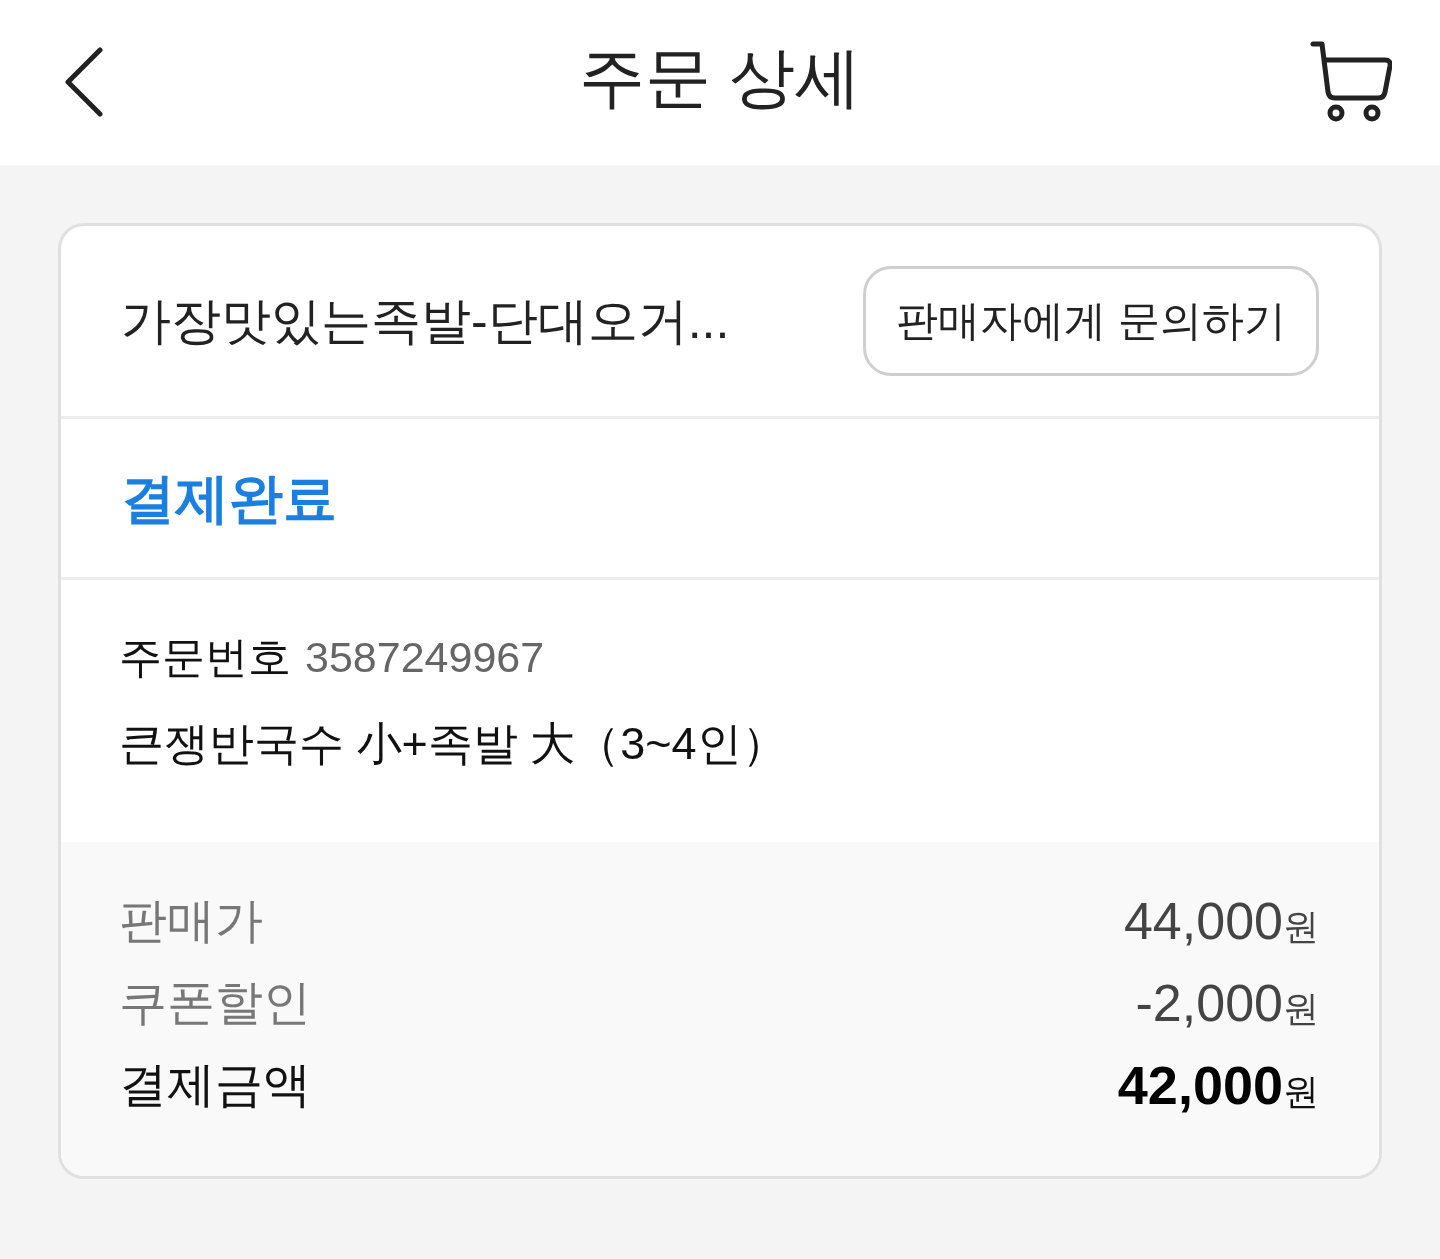  What do you see at coordinates (425, 657) in the screenshot?
I see `order-number: 3587249967` at bounding box center [425, 657].